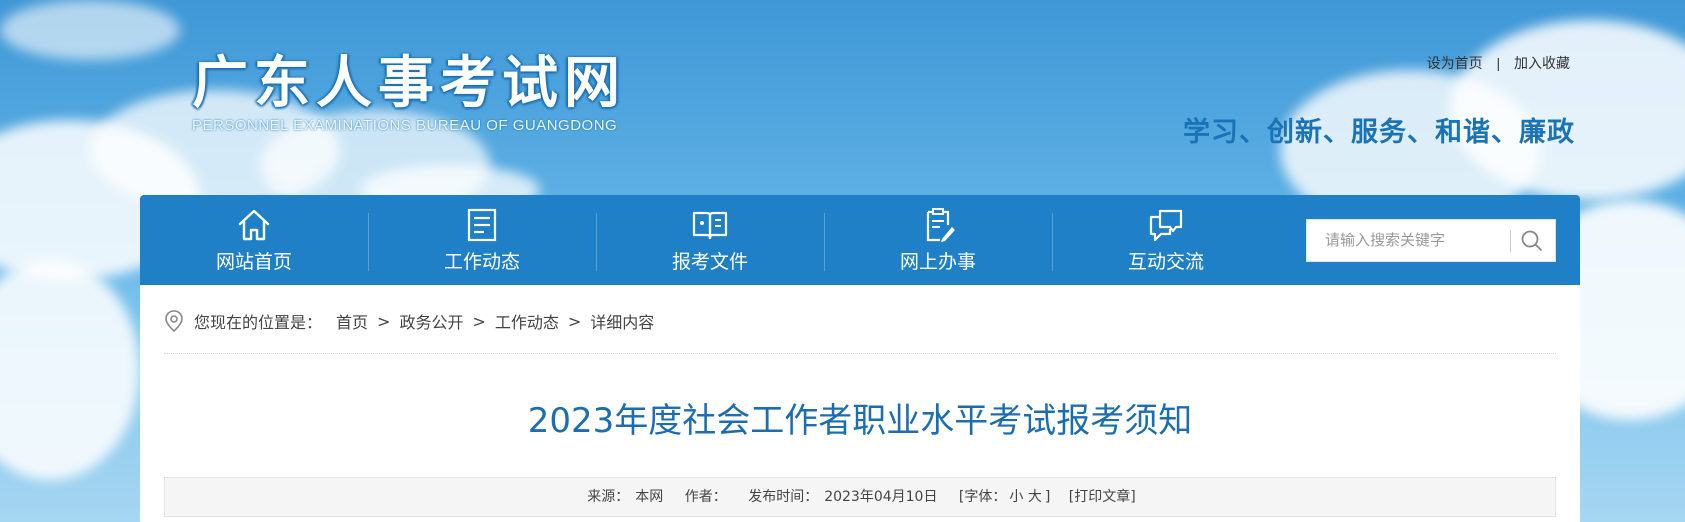  What do you see at coordinates (1165, 262) in the screenshot?
I see `nav-item-label: 互动交流` at bounding box center [1165, 262].